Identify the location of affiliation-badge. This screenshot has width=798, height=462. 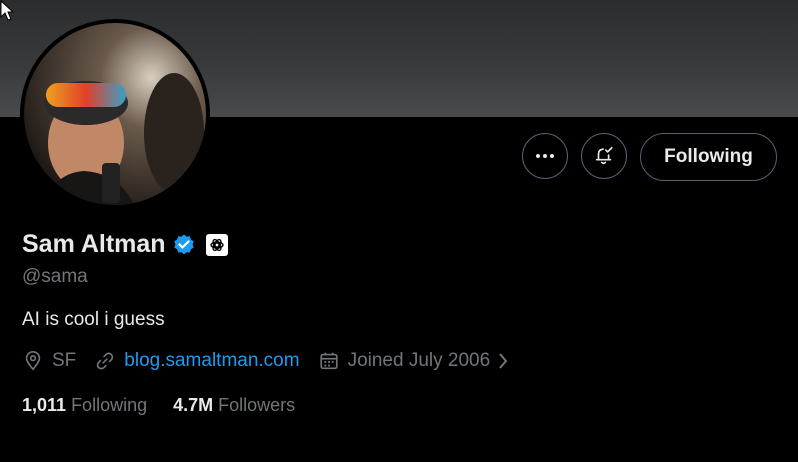
(216, 244).